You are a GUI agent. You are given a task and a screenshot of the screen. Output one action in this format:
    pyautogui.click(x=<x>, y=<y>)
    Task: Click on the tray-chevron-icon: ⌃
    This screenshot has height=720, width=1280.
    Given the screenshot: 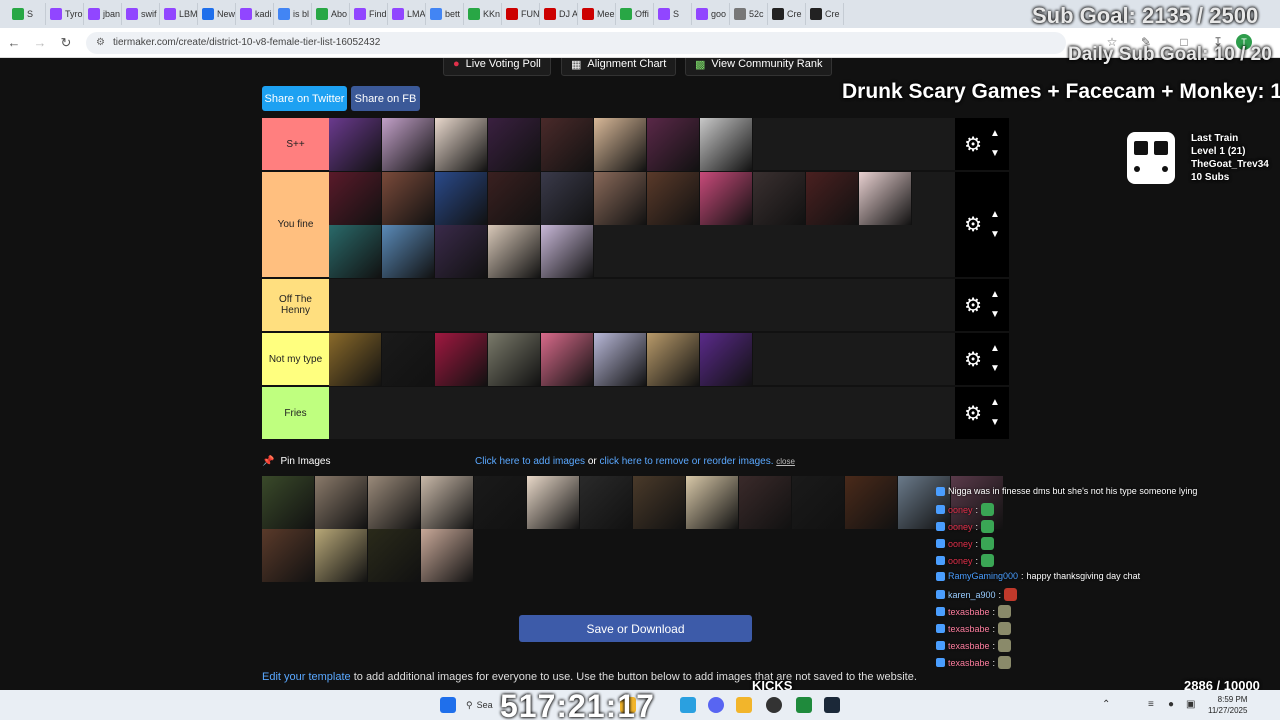 What is the action you would take?
    pyautogui.click(x=1106, y=704)
    